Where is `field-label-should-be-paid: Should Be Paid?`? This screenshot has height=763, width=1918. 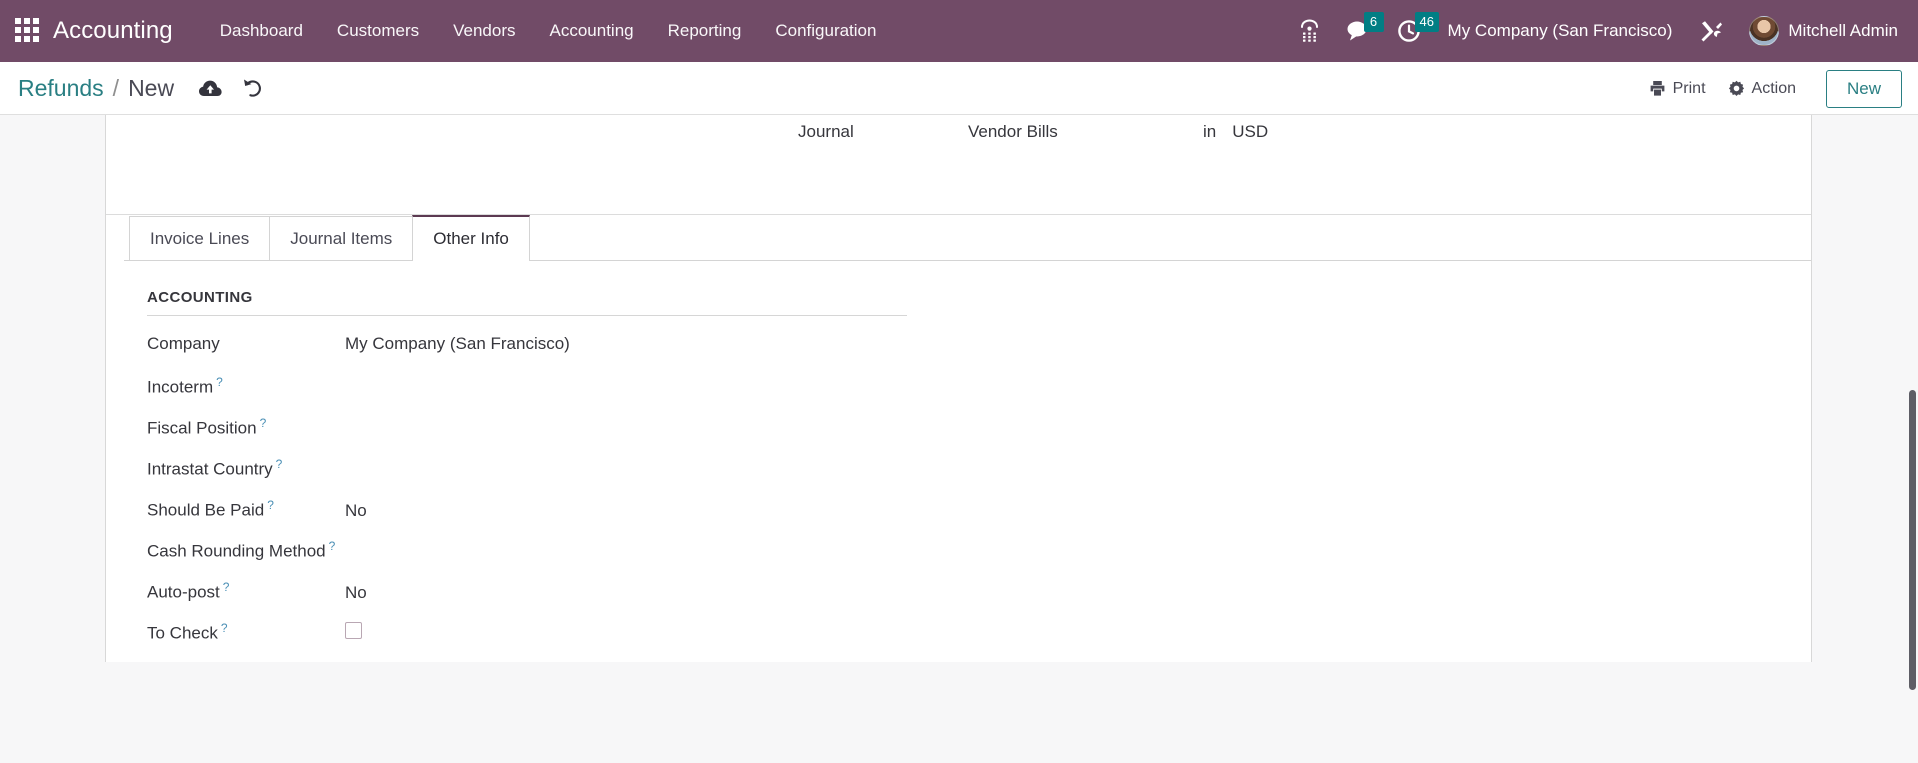 field-label-should-be-paid: Should Be Paid? is located at coordinates (246, 509).